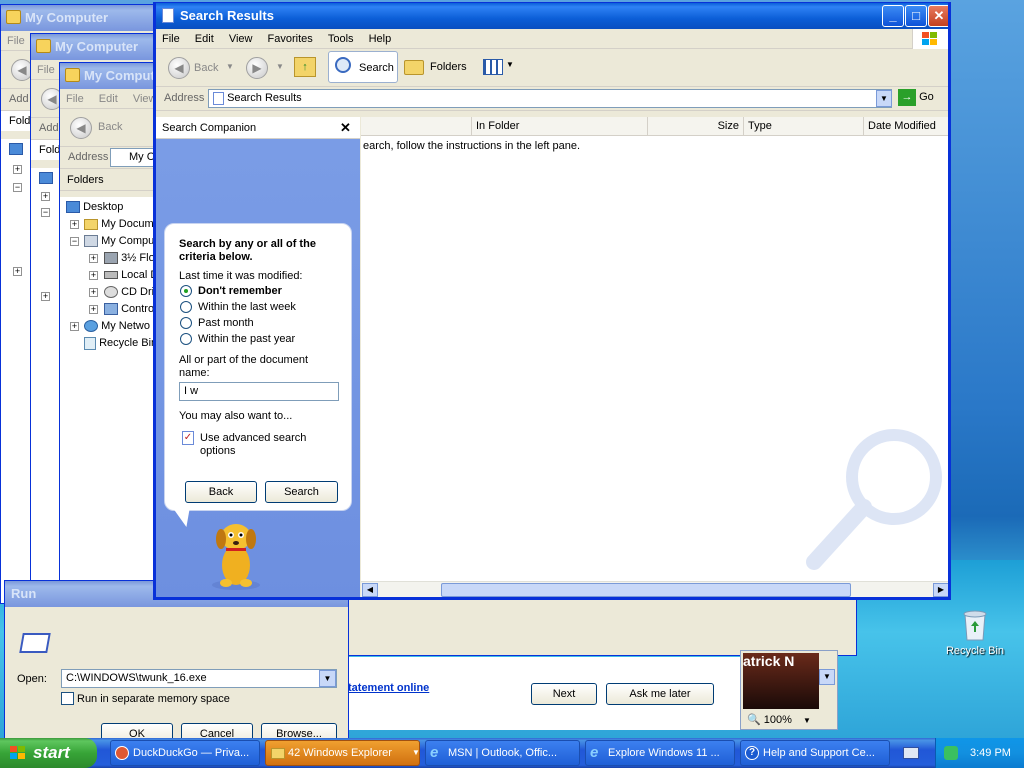  What do you see at coordinates (437, 67) in the screenshot?
I see `folders-toolbar-button: Folders` at bounding box center [437, 67].